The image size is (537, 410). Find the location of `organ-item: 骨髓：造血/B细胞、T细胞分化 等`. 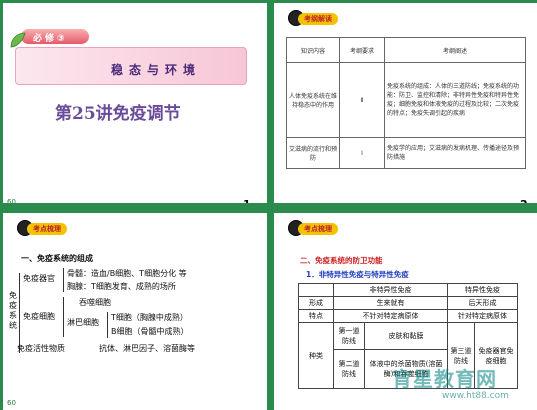

organ-item: 骨髓：造血/B细胞、T细胞分化 等 is located at coordinates (127, 273).